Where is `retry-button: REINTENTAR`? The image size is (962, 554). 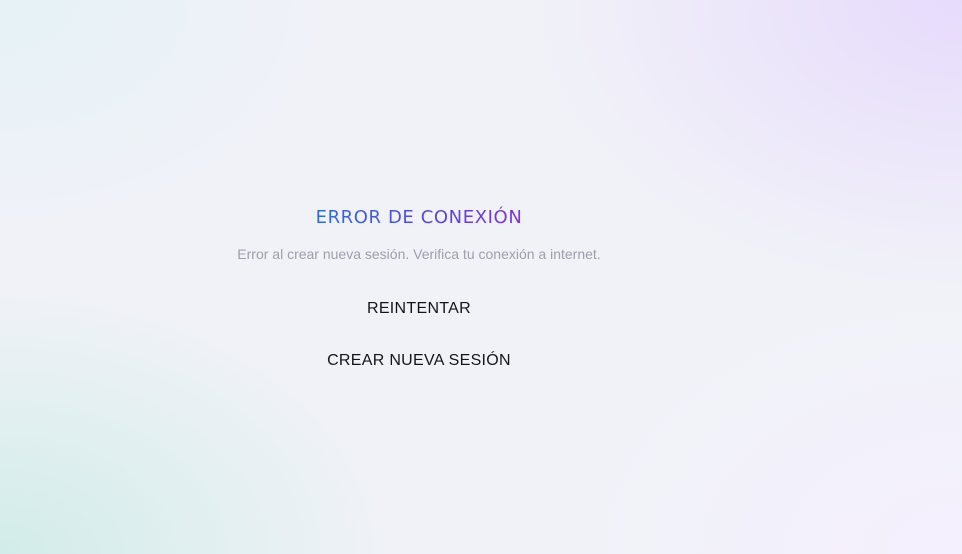 retry-button: REINTENTAR is located at coordinates (419, 309).